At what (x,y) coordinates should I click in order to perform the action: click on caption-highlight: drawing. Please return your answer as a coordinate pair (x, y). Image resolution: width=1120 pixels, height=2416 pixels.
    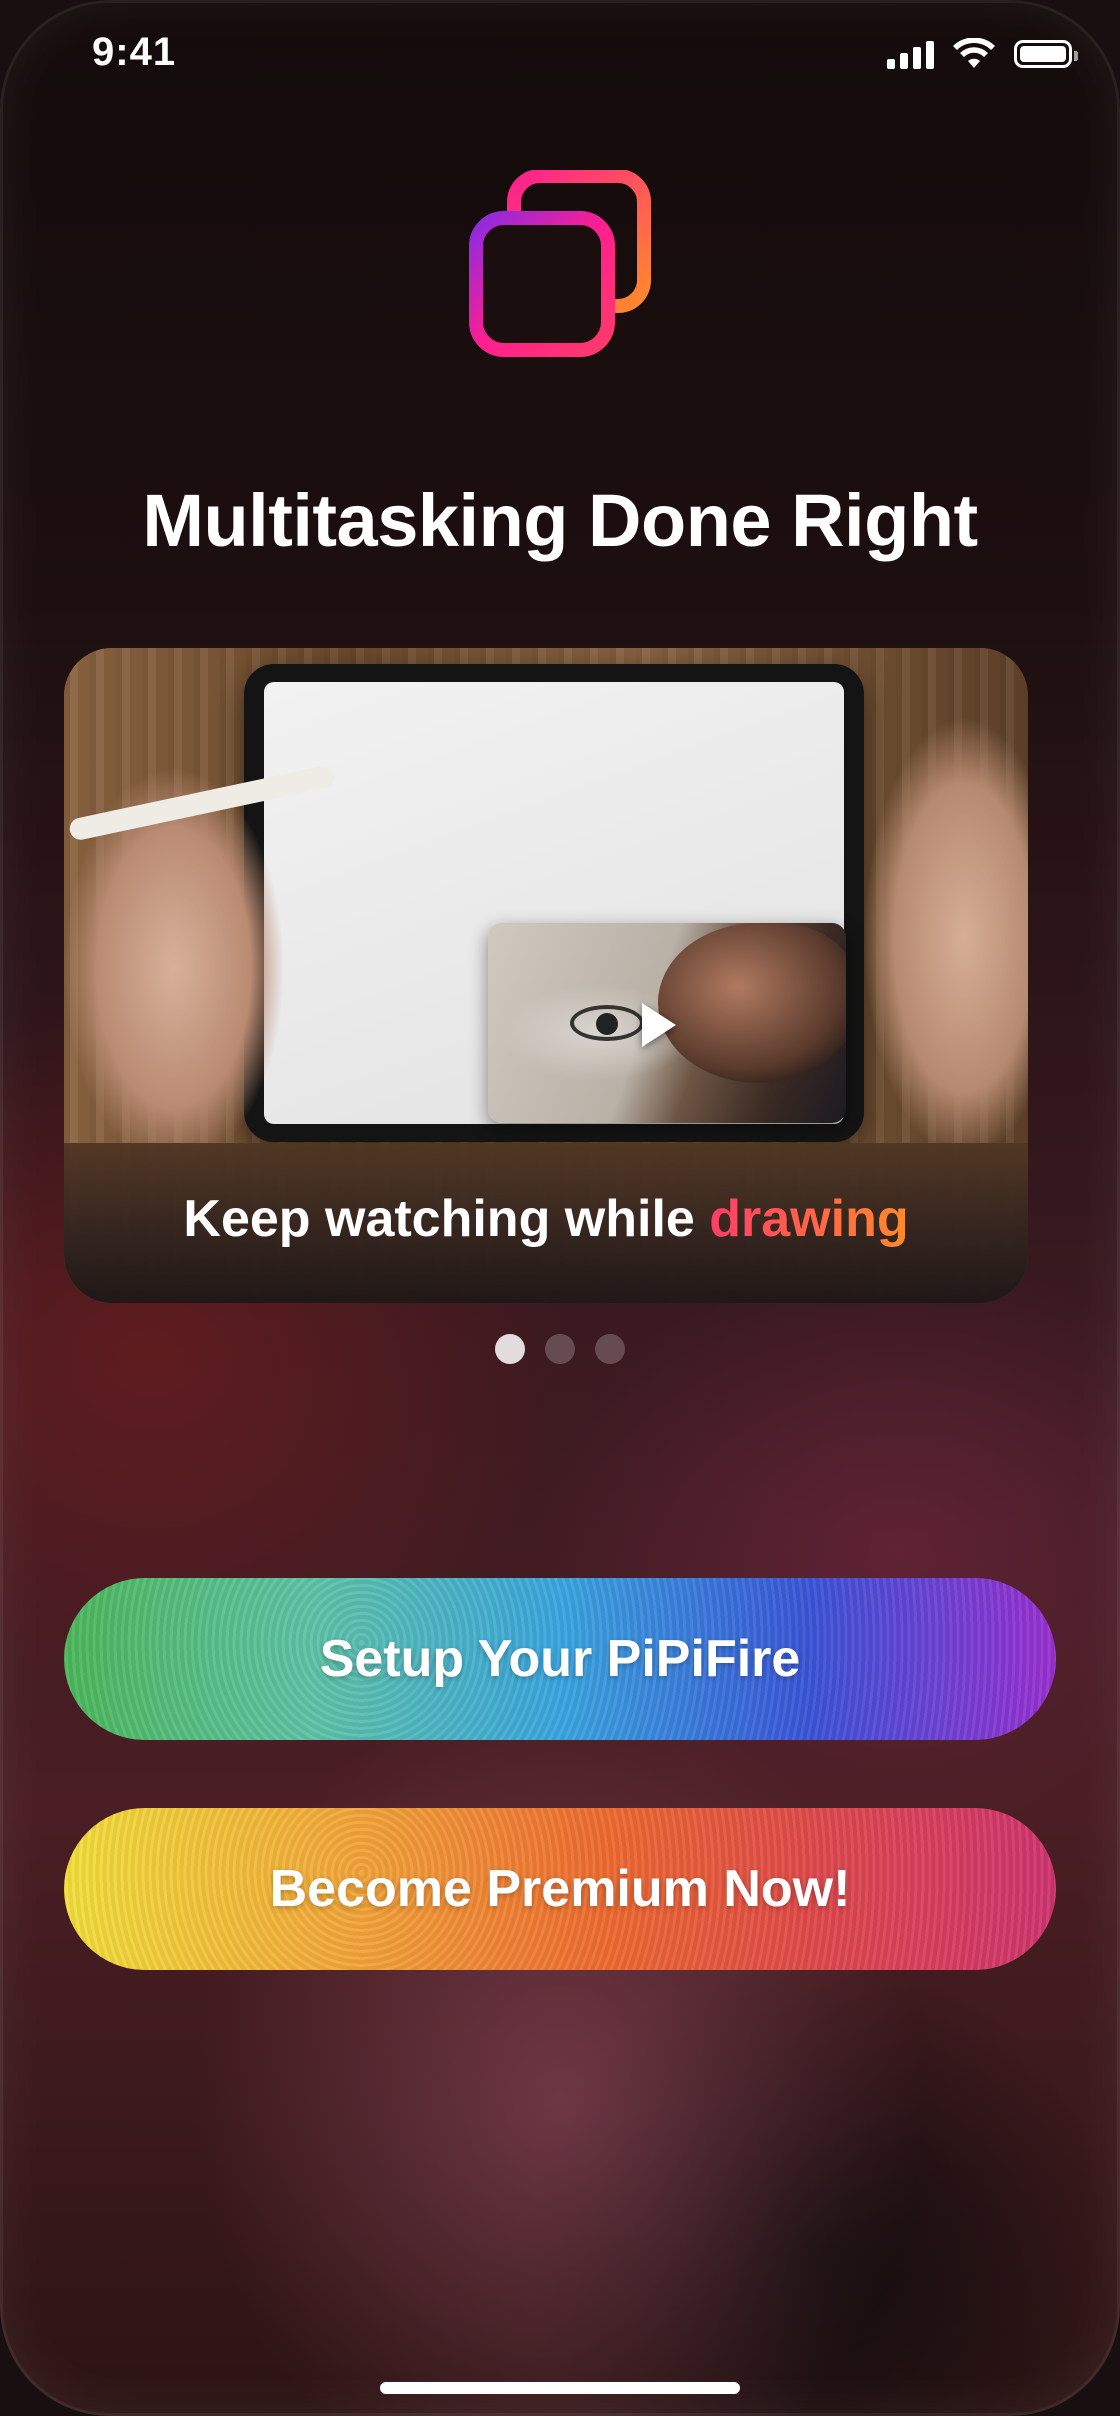
    Looking at the image, I should click on (809, 1219).